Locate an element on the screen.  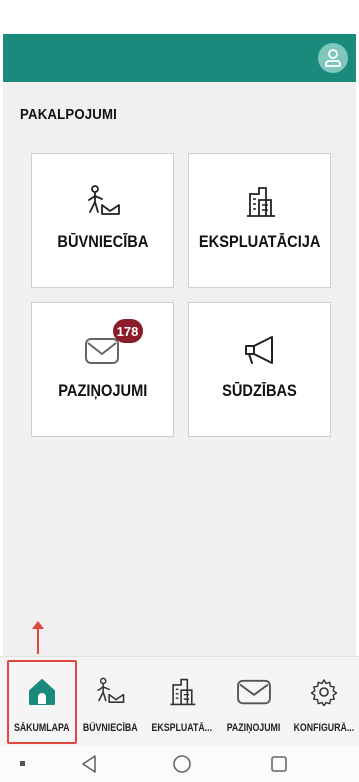
user-icon is located at coordinates (333, 58).